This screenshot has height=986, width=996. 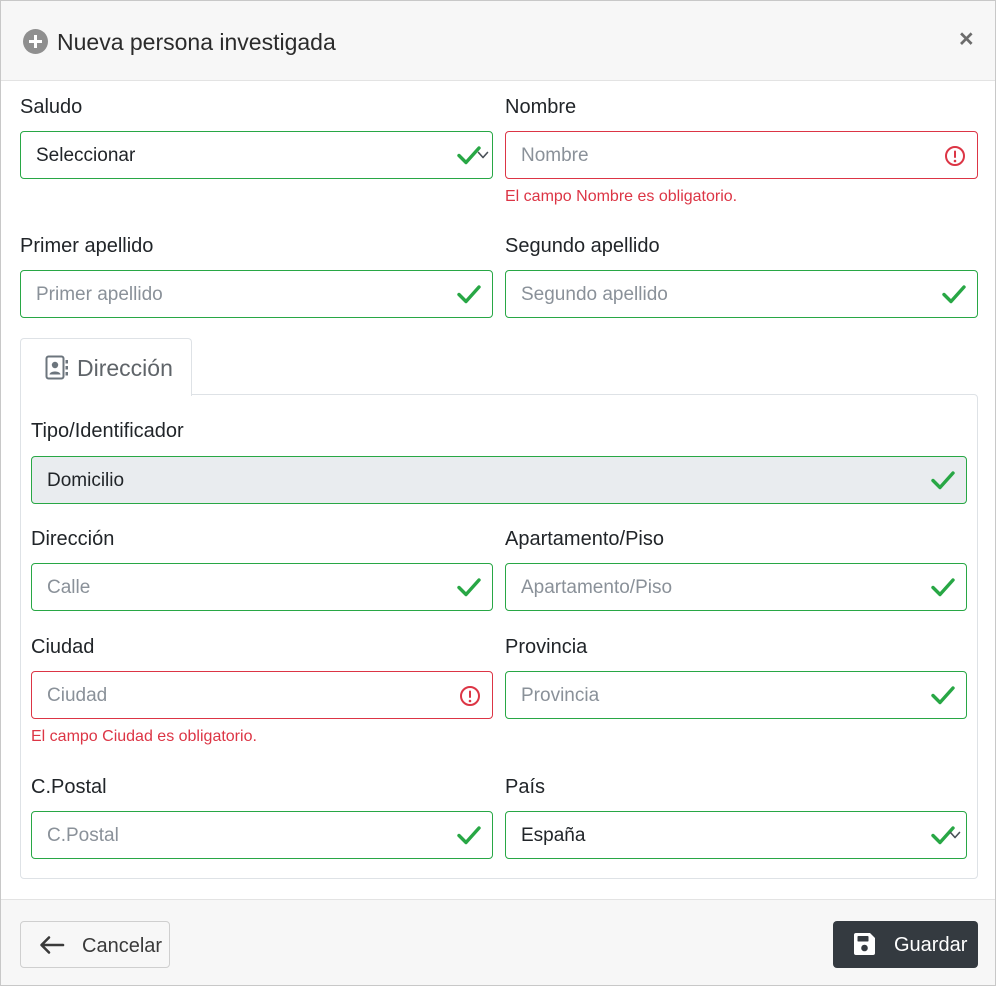 What do you see at coordinates (262, 835) in the screenshot?
I see `cpostal-input: C.Postal` at bounding box center [262, 835].